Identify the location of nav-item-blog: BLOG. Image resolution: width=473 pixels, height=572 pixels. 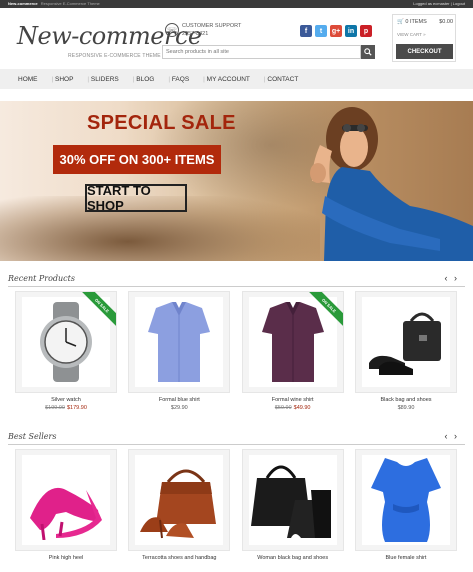
(144, 79).